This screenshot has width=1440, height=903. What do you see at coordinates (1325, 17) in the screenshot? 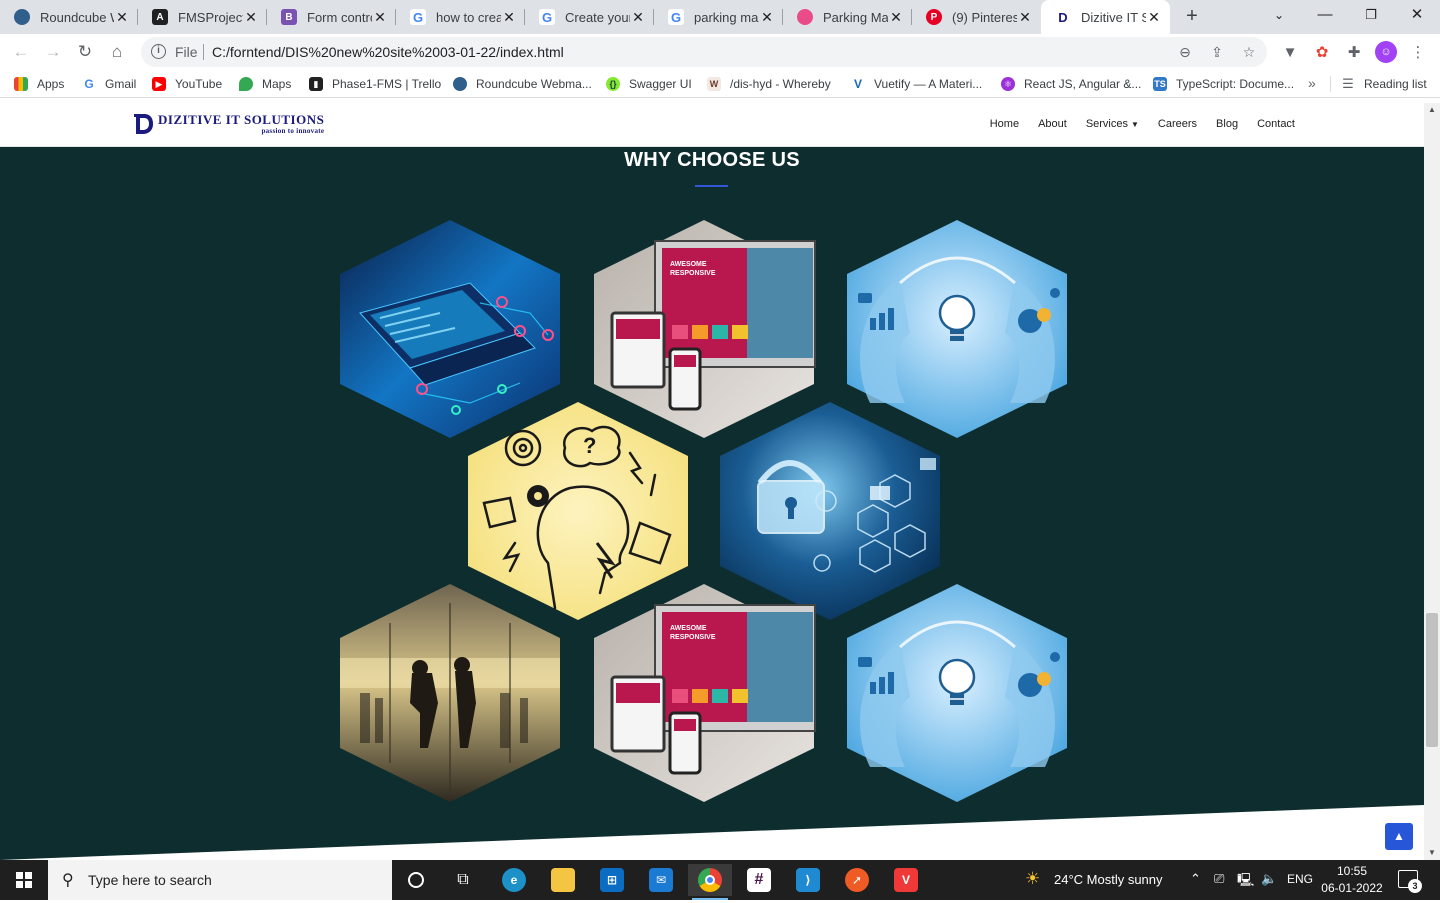
I see `minimize-button: —` at bounding box center [1325, 17].